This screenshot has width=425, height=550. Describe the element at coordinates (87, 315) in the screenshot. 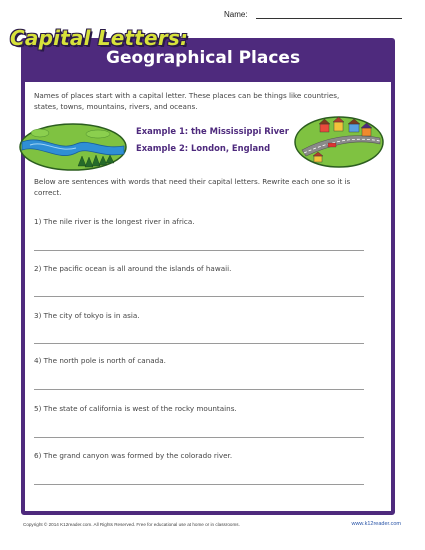

I see `question-3: 3) The city of tokyo is in asia.` at that location.